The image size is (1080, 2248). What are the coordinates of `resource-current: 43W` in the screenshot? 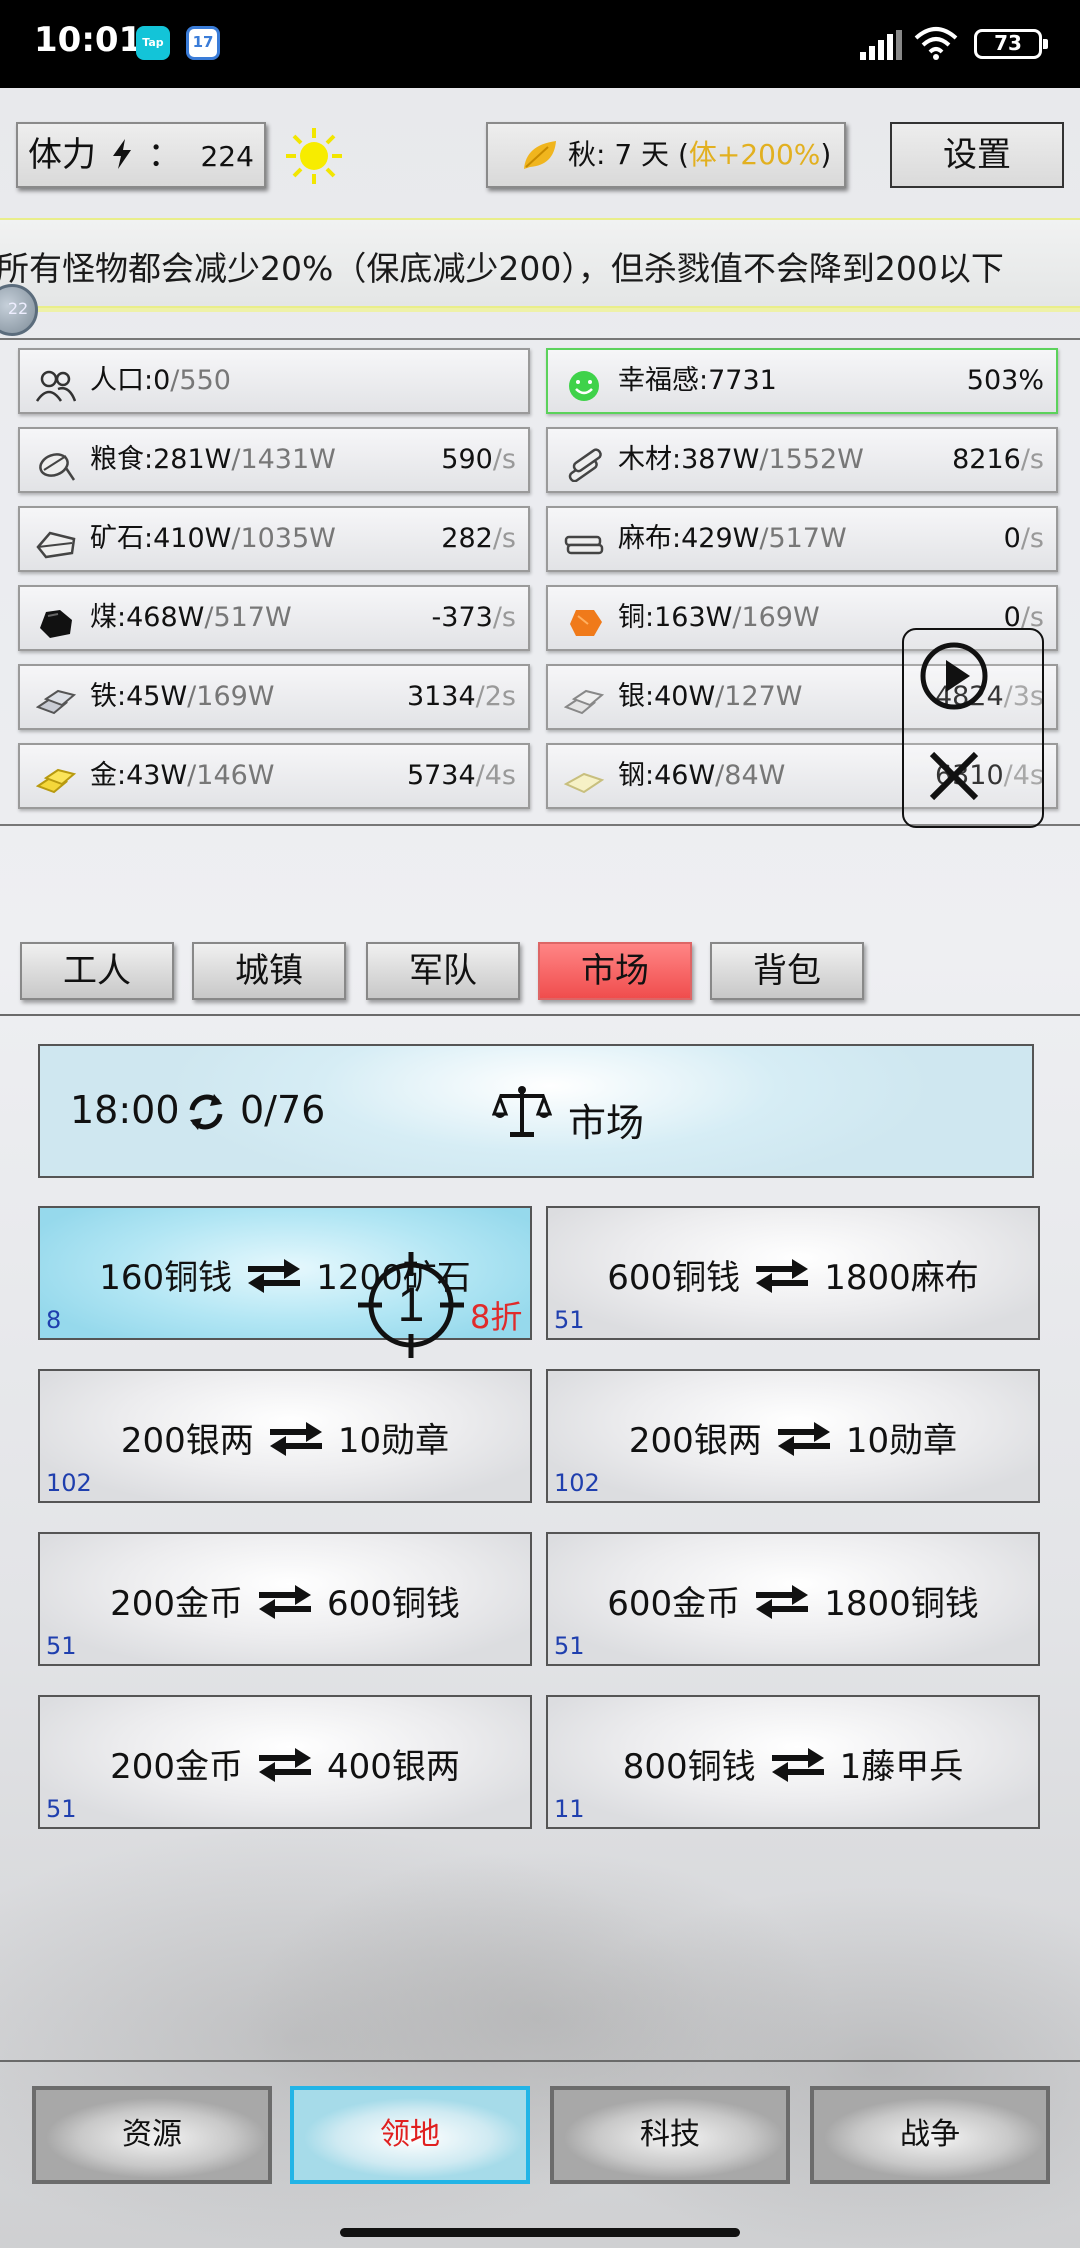 It's located at (157, 775).